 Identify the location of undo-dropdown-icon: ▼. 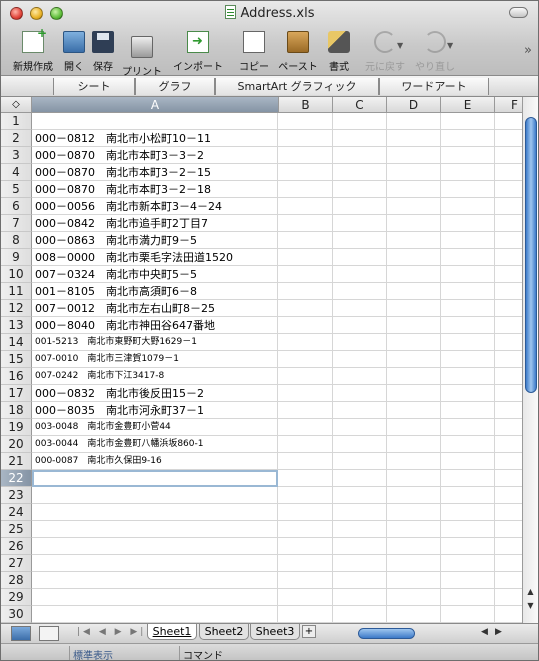
(400, 45).